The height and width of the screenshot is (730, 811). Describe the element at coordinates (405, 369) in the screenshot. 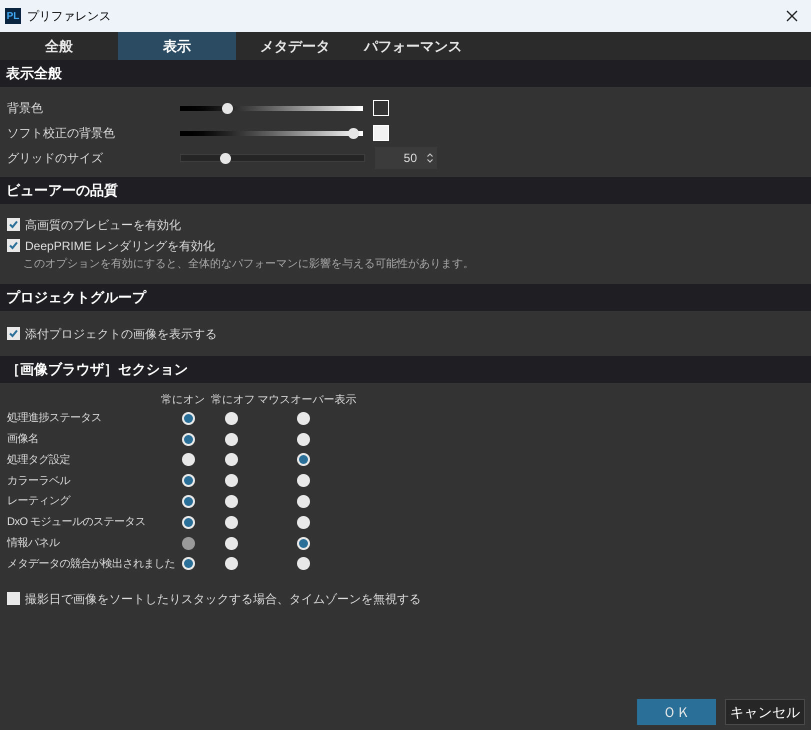

I see `section-header: ［画像ブラウザ］セクション` at that location.